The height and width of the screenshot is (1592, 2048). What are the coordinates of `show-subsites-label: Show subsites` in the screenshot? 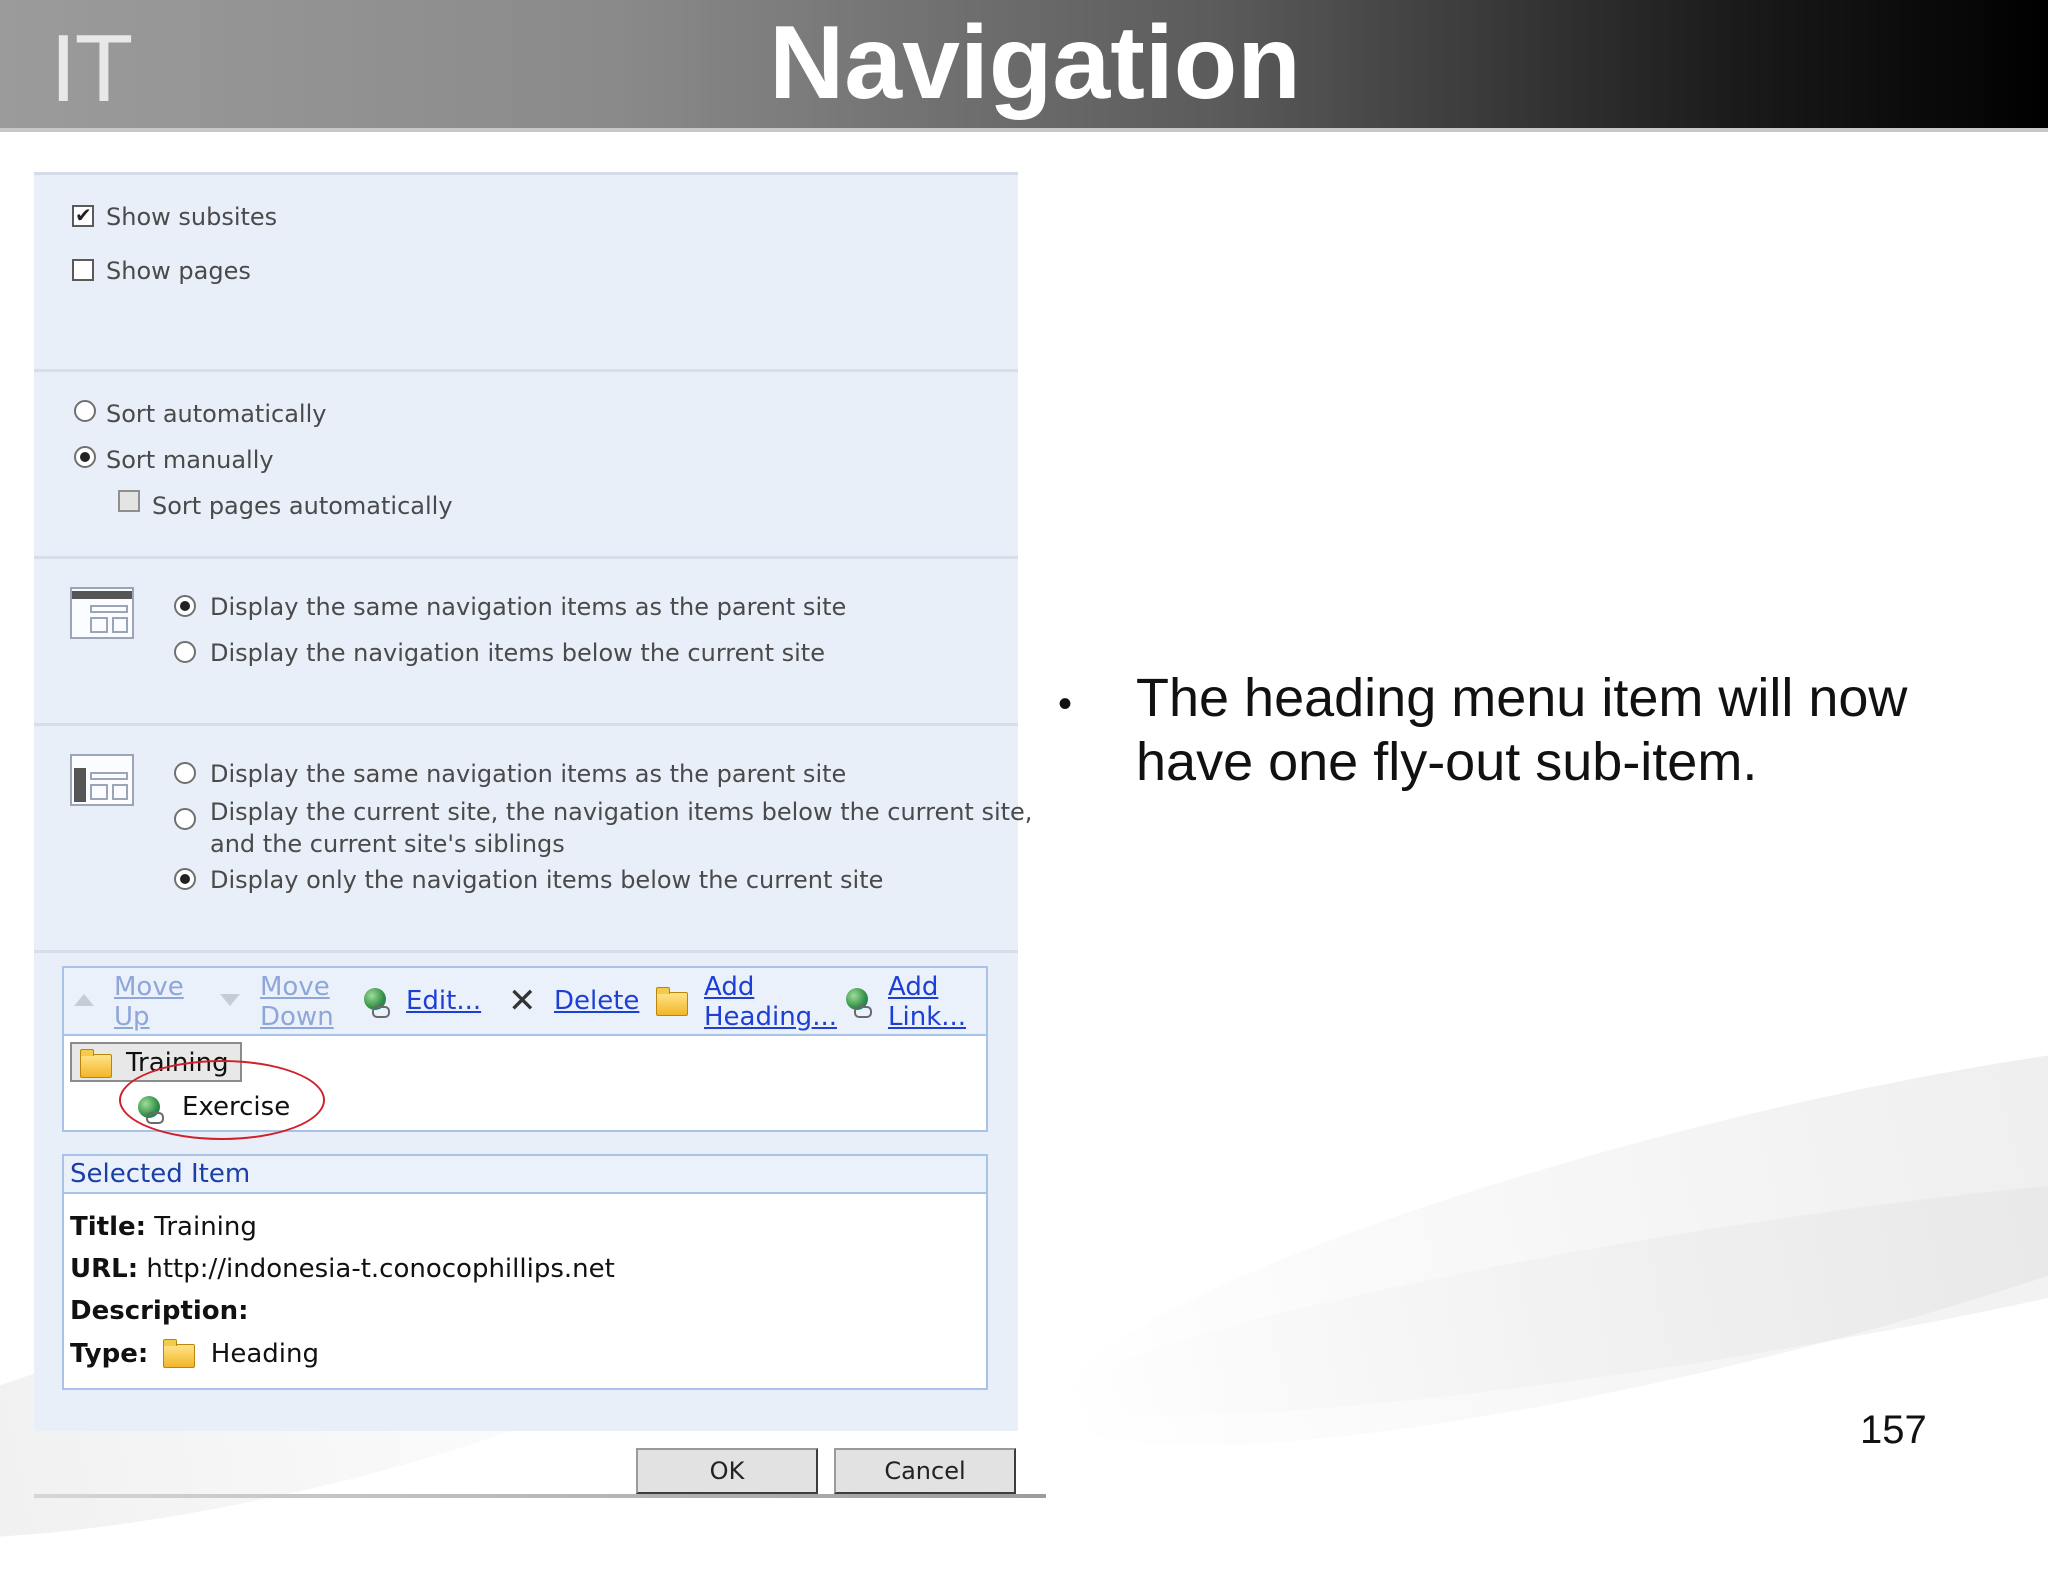 It's located at (192, 217).